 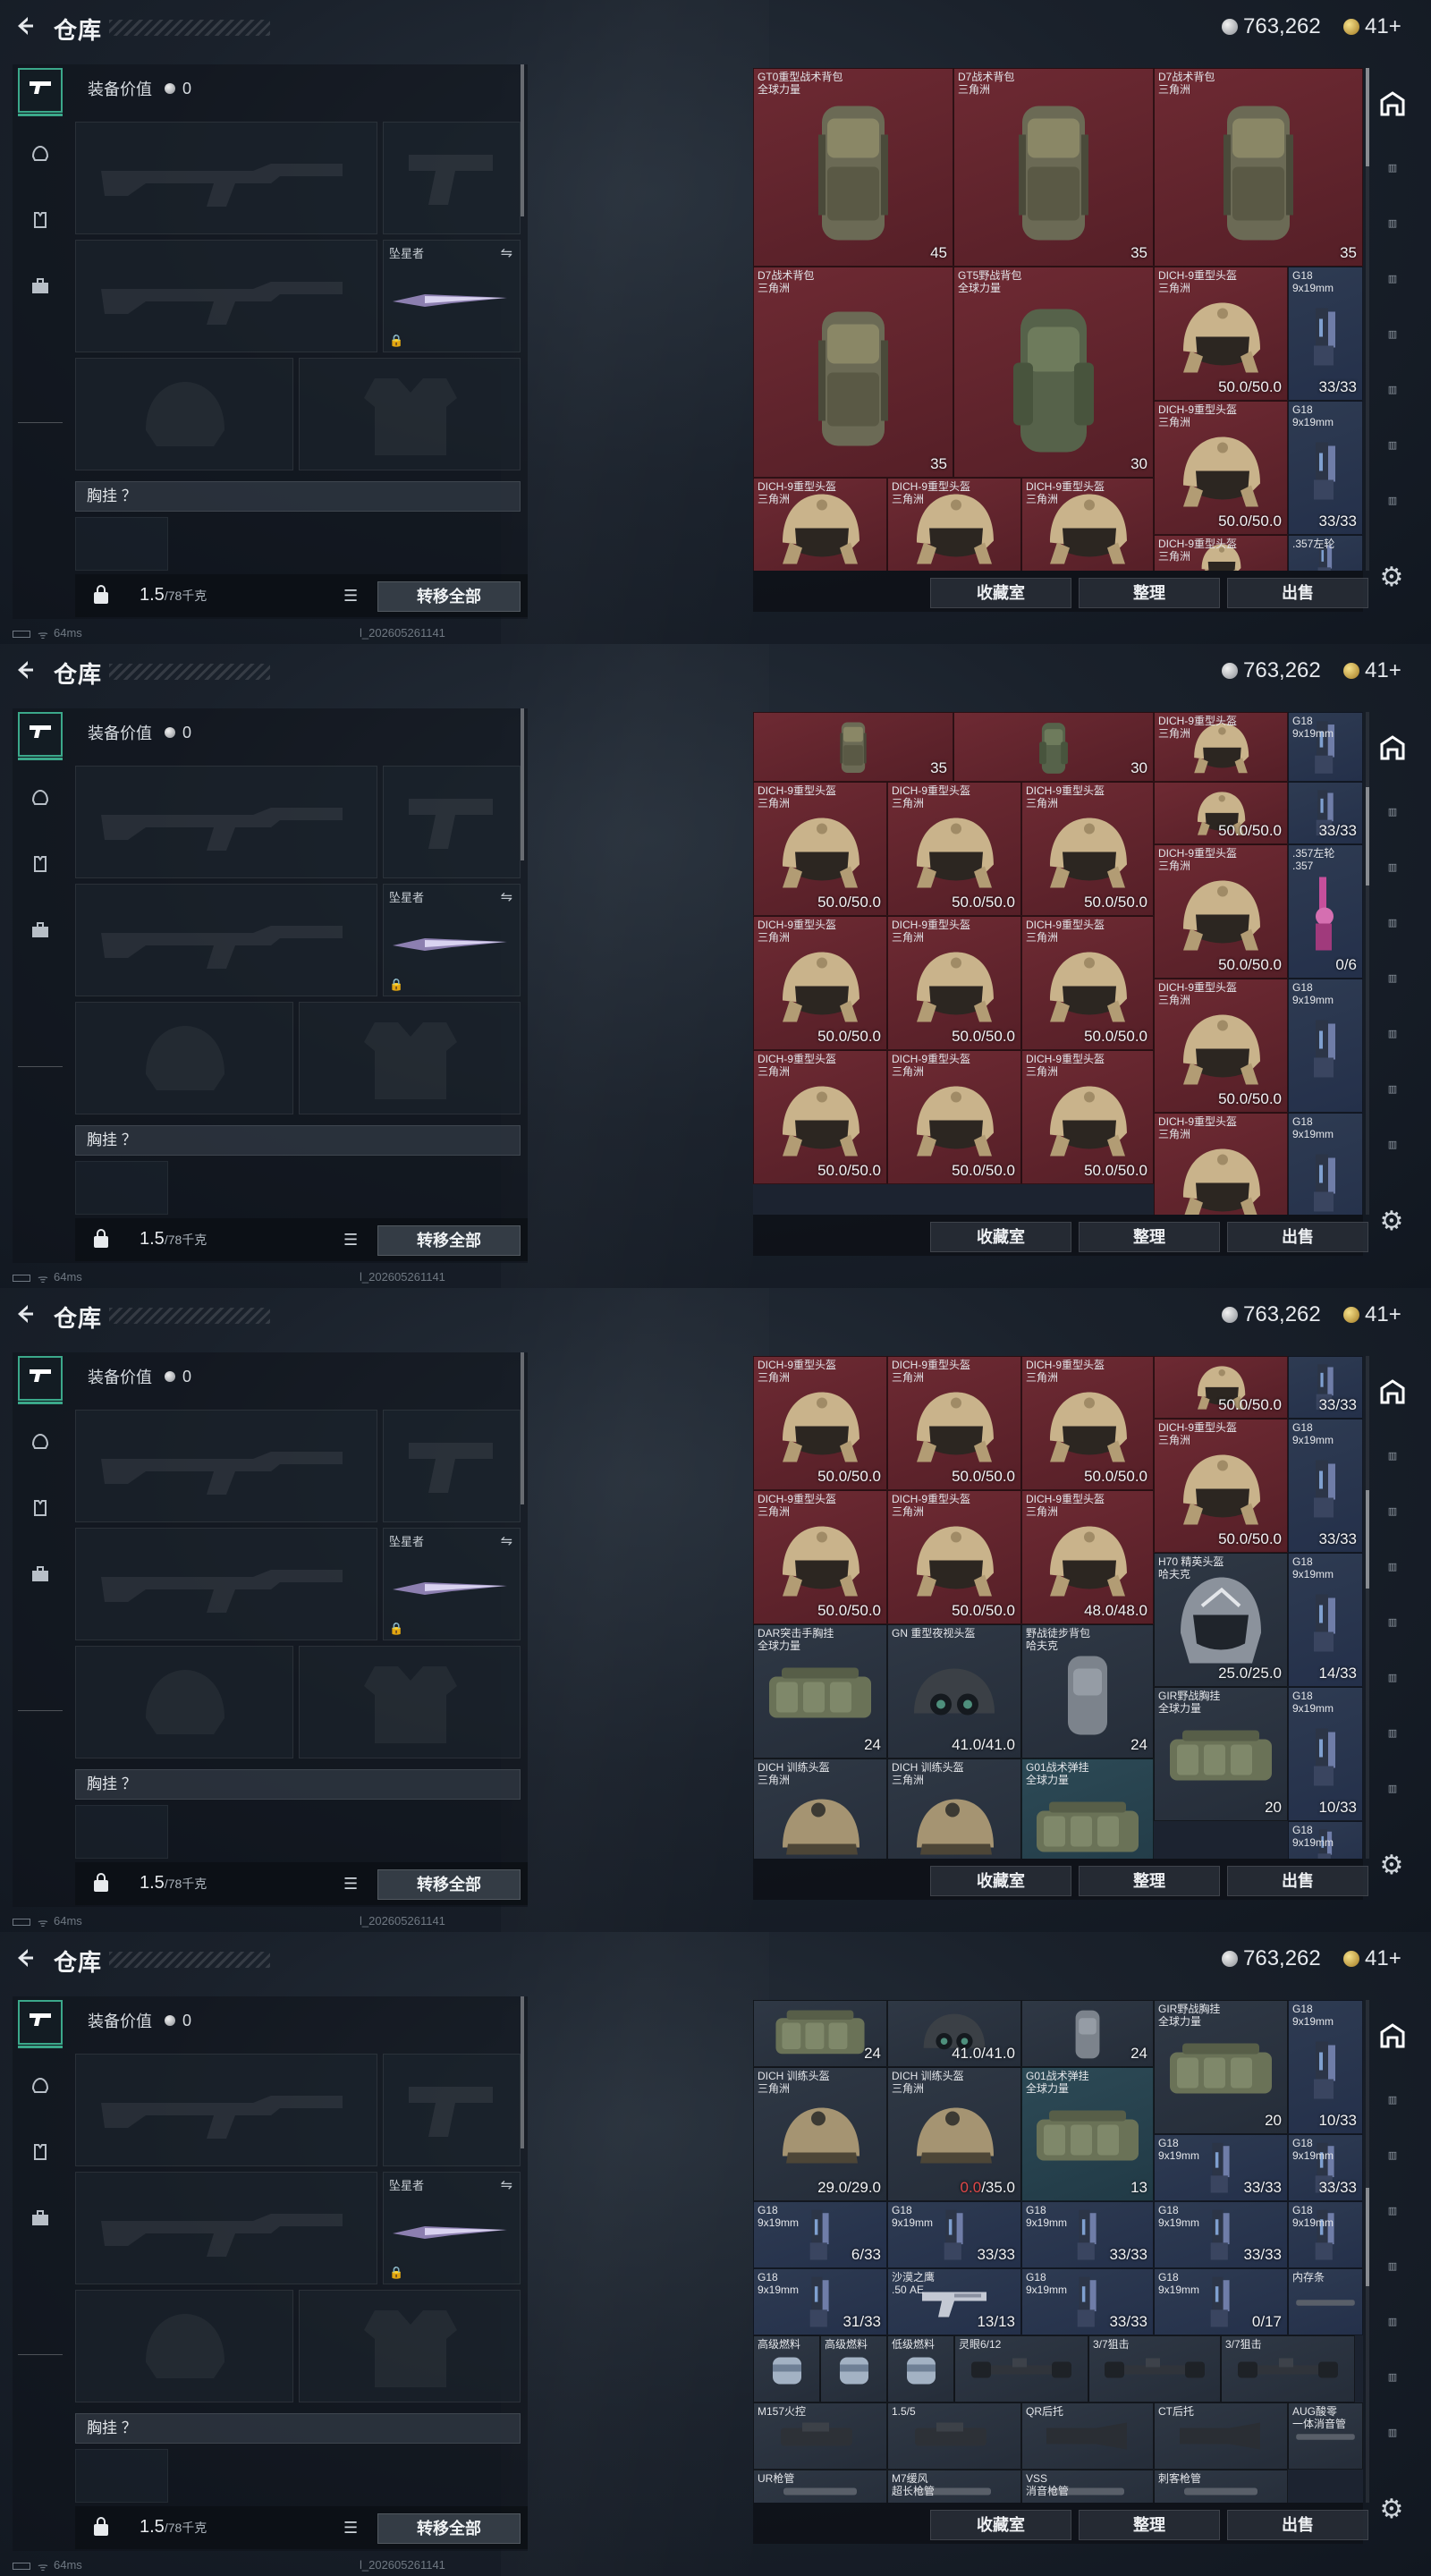 I want to click on stash-item: .357左轮 .357 0/6, so click(x=1326, y=911).